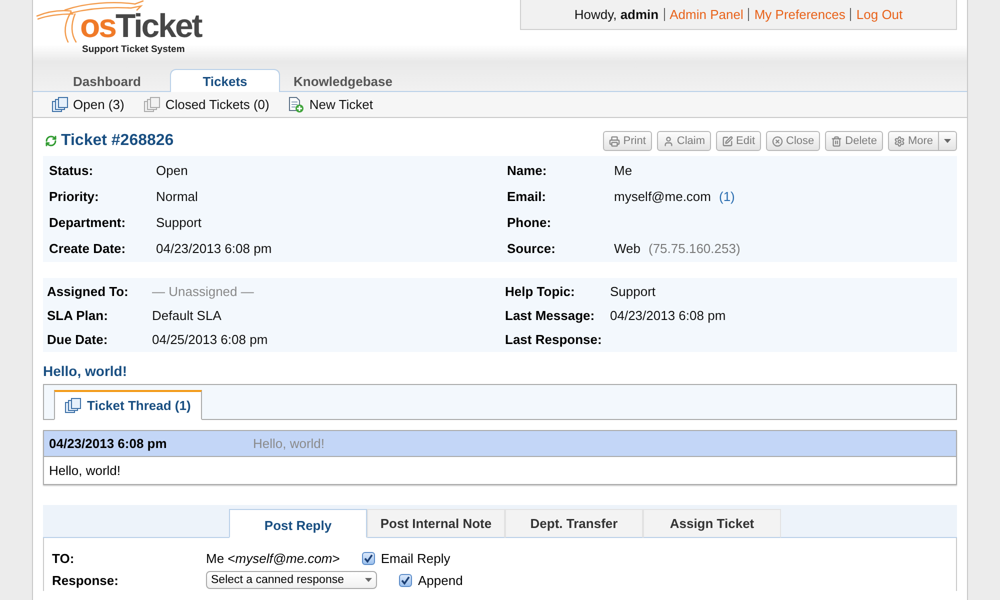  I want to click on action-button: Close, so click(793, 141).